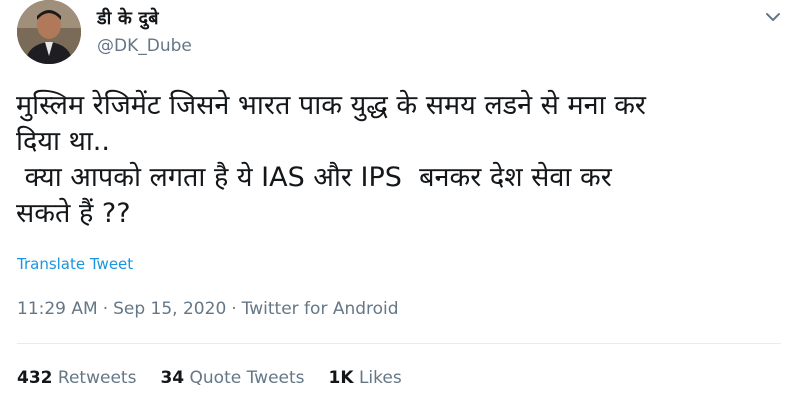  Describe the element at coordinates (35, 378) in the screenshot. I see `retweets-count: 432` at that location.